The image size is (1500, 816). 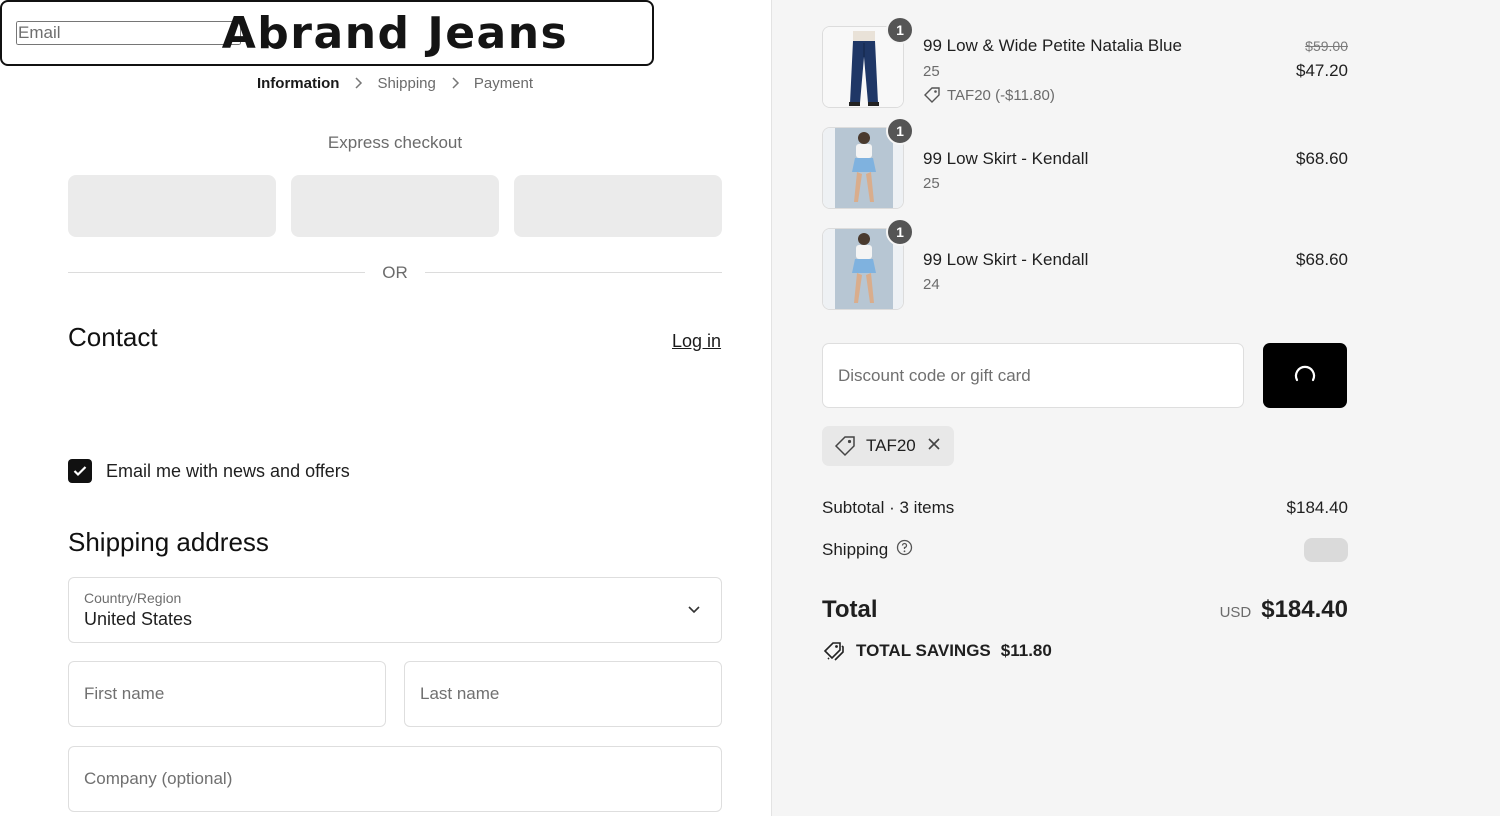 I want to click on loading-spinner-icon, so click(x=1305, y=373).